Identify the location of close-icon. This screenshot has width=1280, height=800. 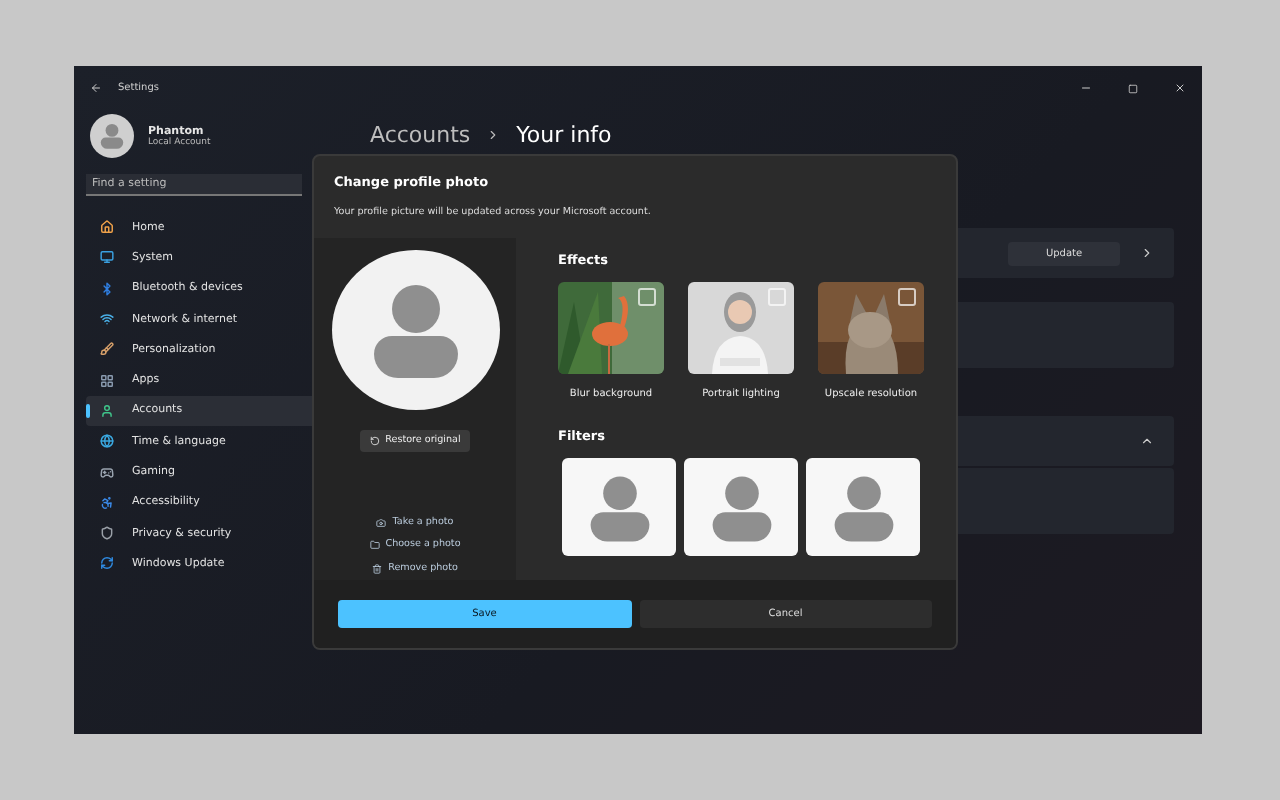
(1180, 88).